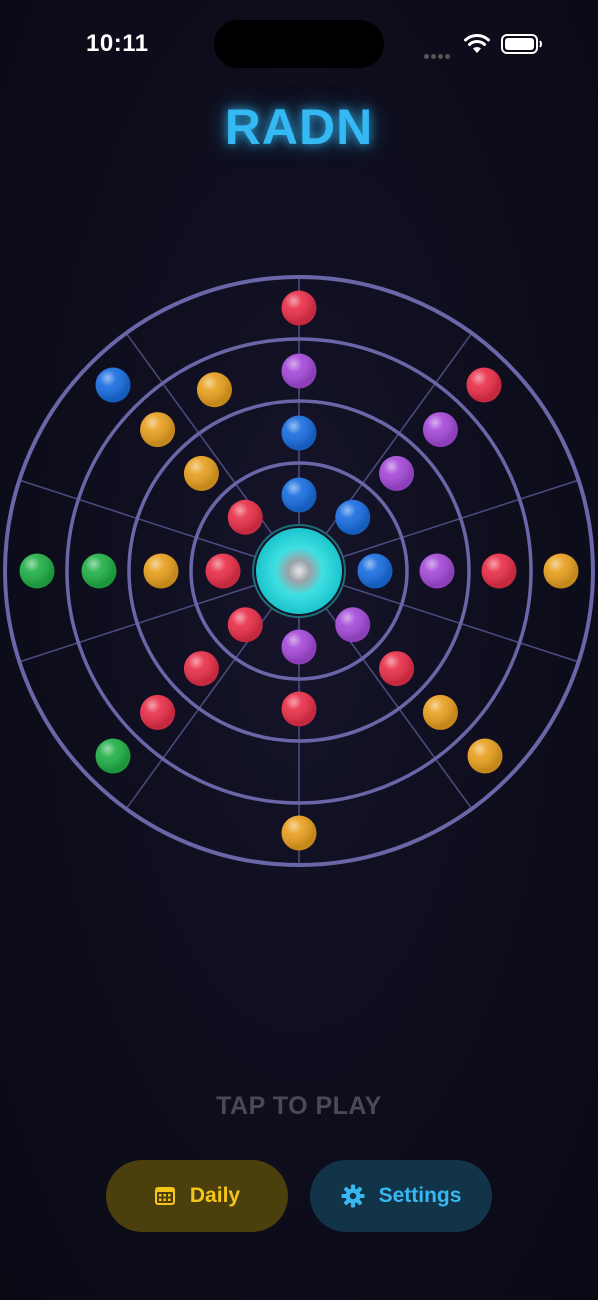 The image size is (598, 1300). Describe the element at coordinates (299, 1106) in the screenshot. I see `tap-to-play-prompt: TAP TO PLAY` at that location.